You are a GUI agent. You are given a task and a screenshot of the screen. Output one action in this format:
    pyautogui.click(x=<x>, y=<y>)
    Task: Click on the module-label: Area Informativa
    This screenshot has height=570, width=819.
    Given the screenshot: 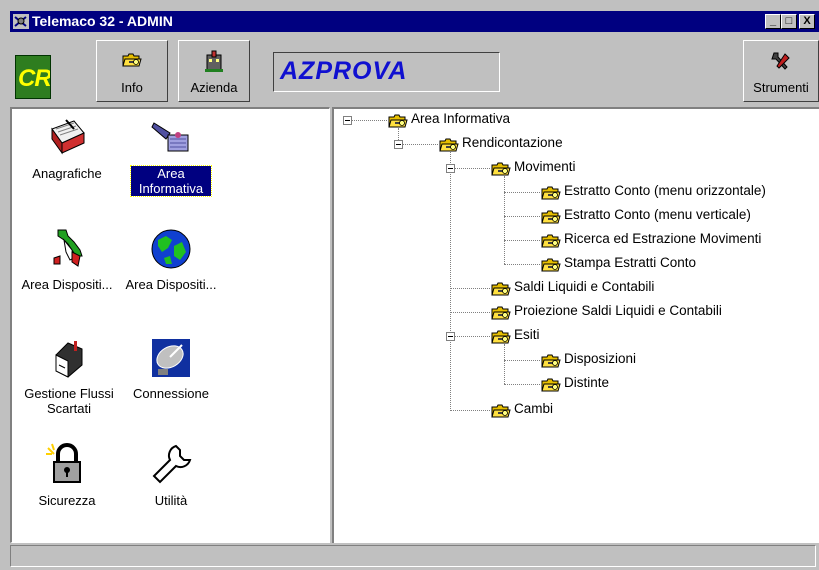 What is the action you would take?
    pyautogui.click(x=171, y=181)
    